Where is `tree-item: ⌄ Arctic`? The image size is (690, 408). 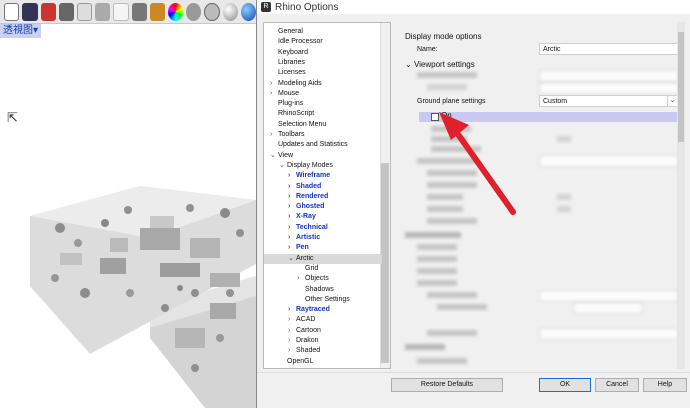 tree-item: ⌄ Arctic is located at coordinates (323, 258).